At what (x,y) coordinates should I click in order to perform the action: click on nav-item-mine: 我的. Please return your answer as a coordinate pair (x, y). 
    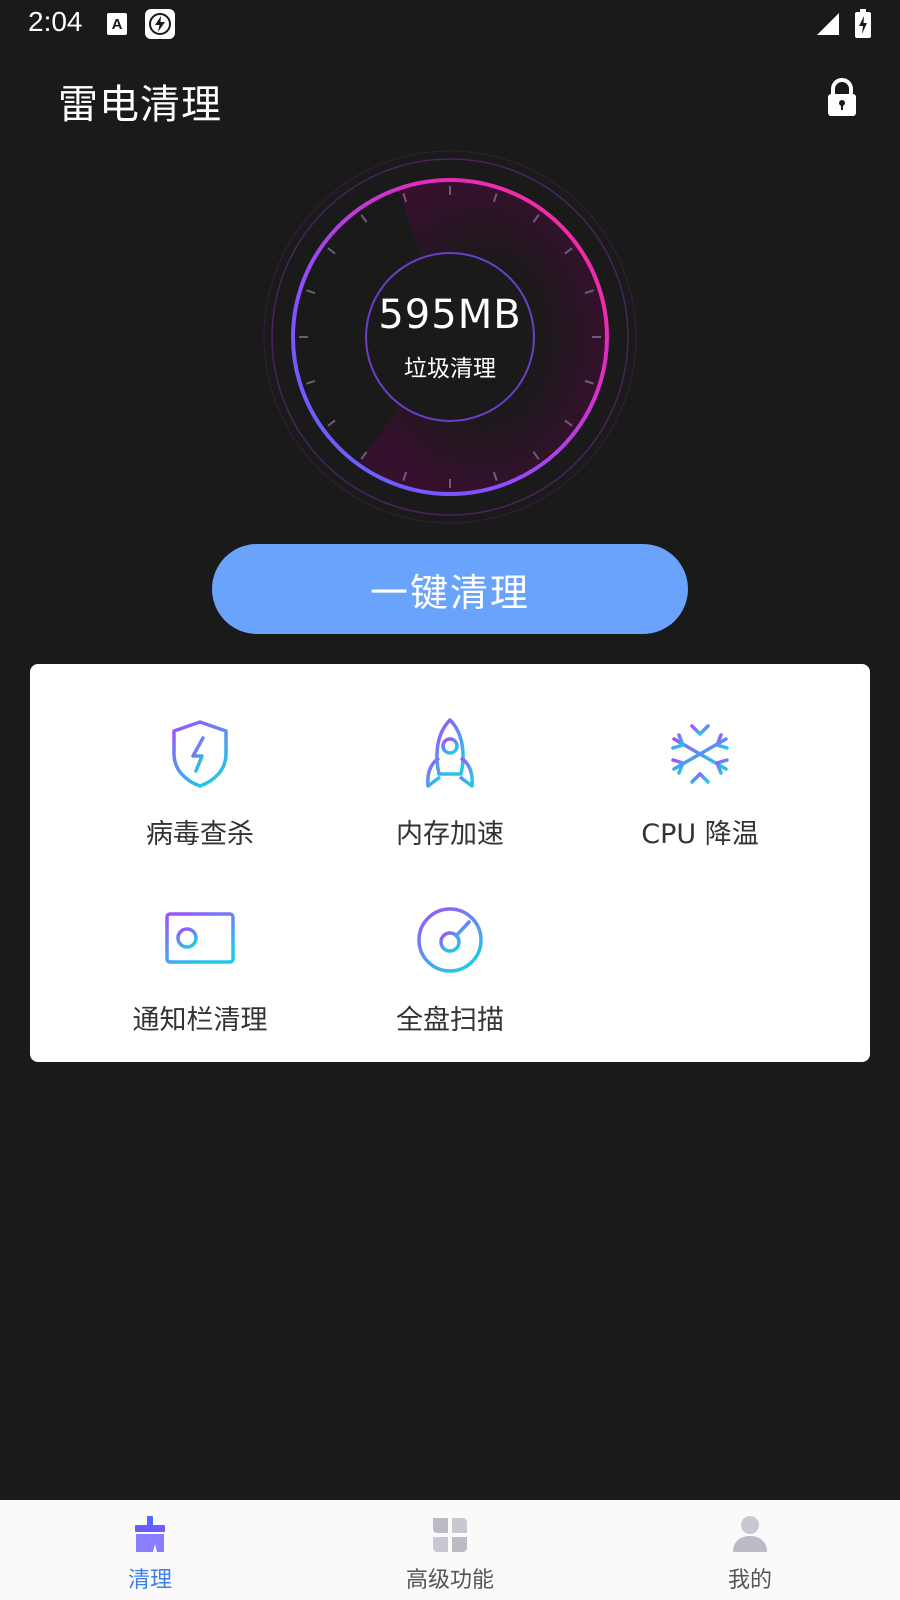
    Looking at the image, I should click on (750, 1550).